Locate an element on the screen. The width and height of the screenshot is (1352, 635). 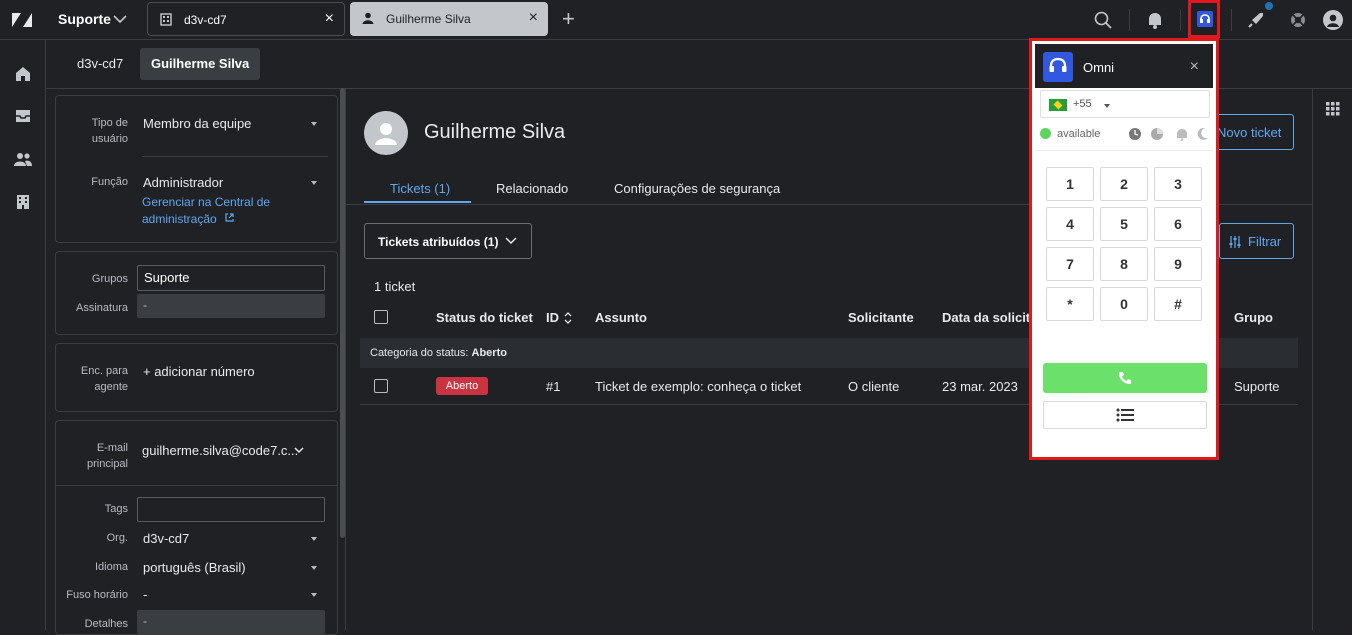
subtab-organization: d3v-cd7 is located at coordinates (100, 64).